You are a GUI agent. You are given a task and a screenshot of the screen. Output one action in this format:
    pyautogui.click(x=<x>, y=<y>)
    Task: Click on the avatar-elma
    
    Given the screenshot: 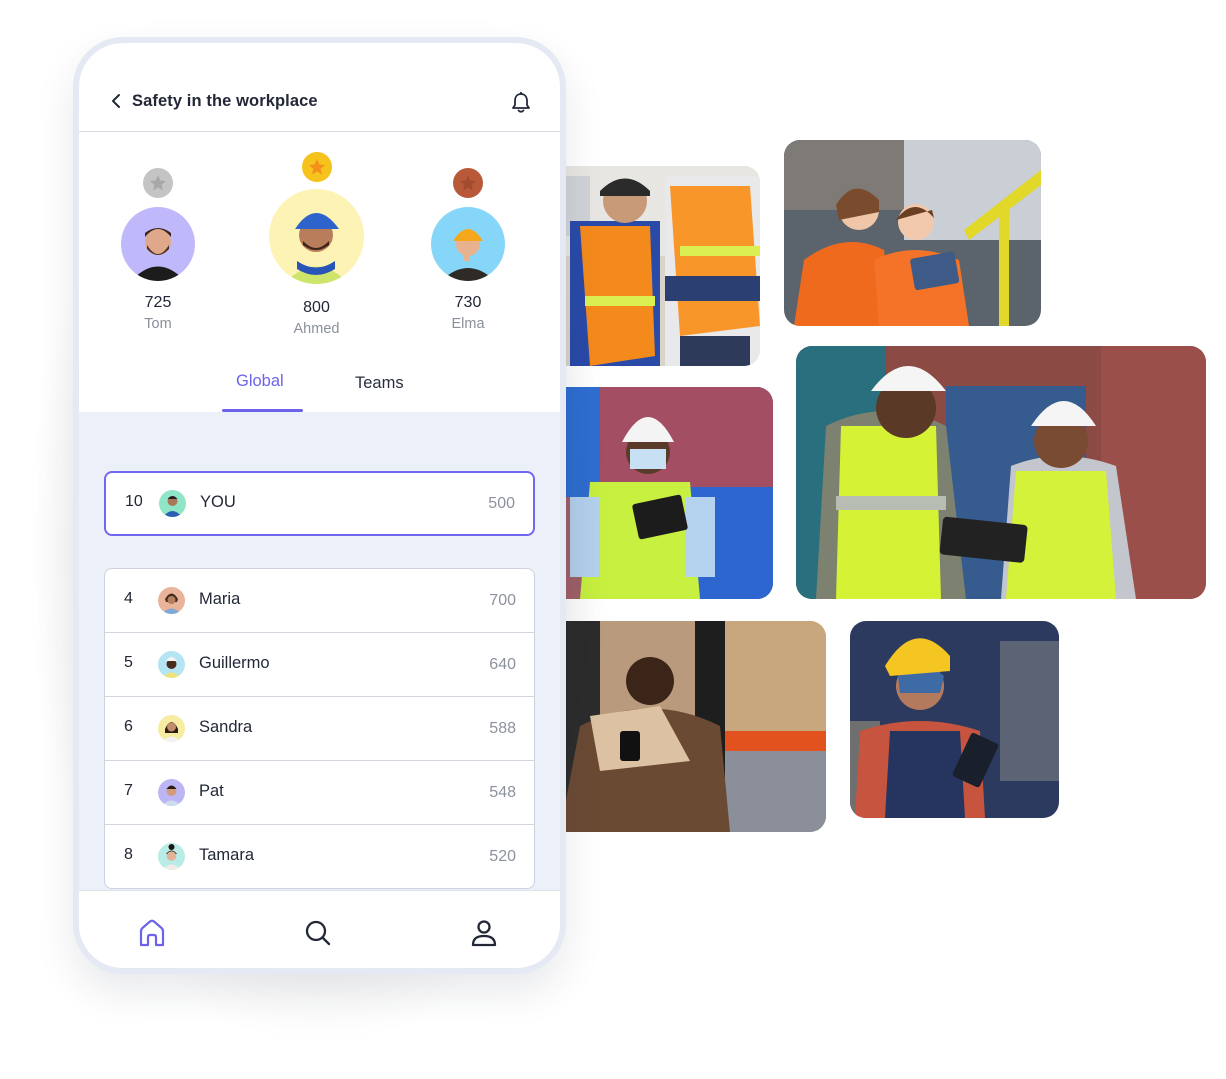 What is the action you would take?
    pyautogui.click(x=468, y=244)
    